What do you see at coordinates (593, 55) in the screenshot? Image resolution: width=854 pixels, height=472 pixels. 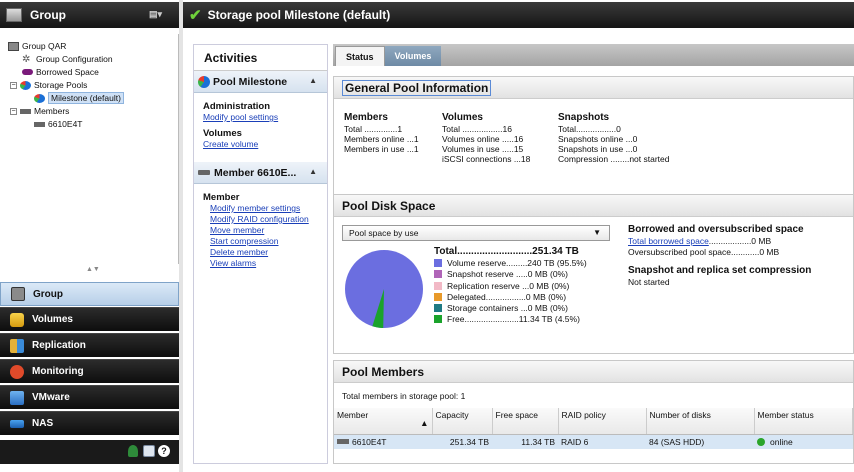 I see `tab-bar: Status Volumes` at bounding box center [593, 55].